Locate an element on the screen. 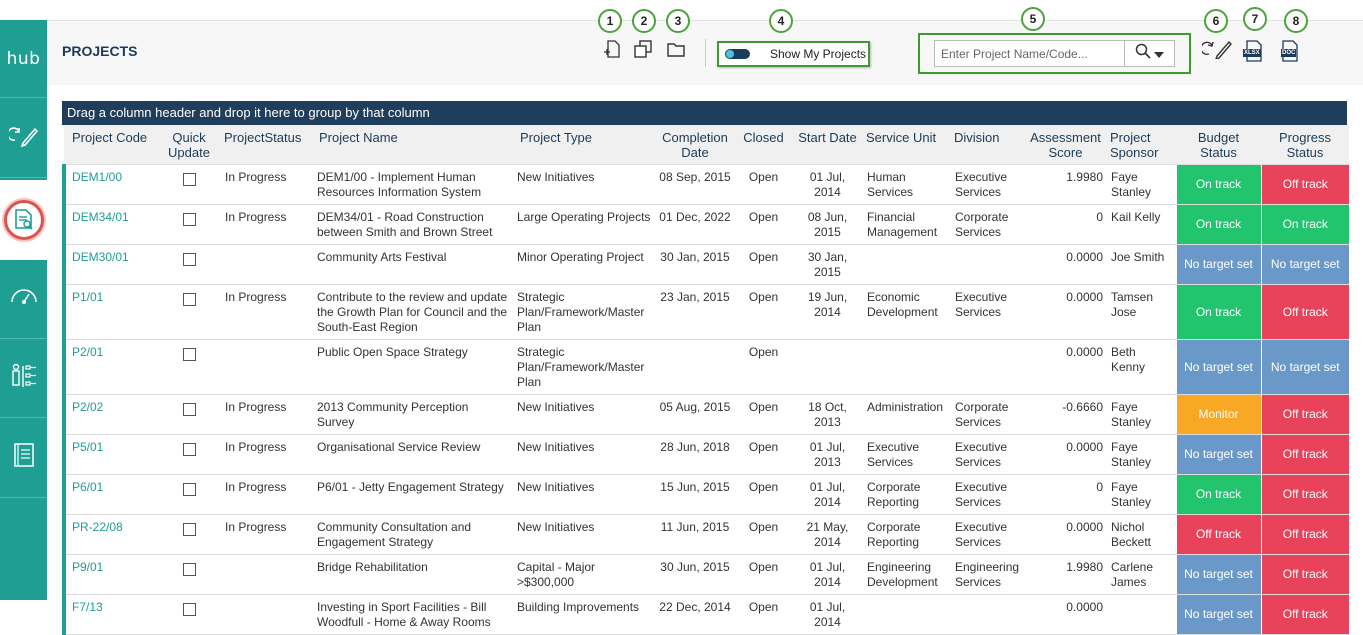 The height and width of the screenshot is (635, 1363). project-status-cell: In Progress is located at coordinates (267, 454).